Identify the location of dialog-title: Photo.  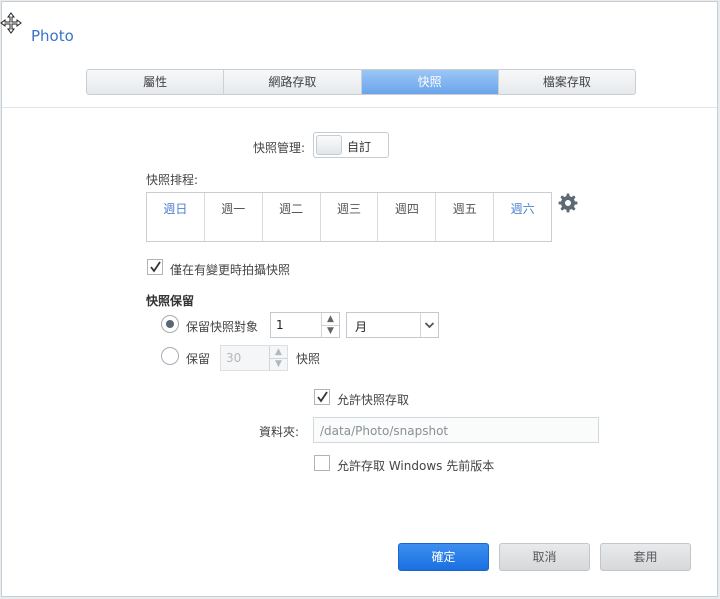
(52, 36).